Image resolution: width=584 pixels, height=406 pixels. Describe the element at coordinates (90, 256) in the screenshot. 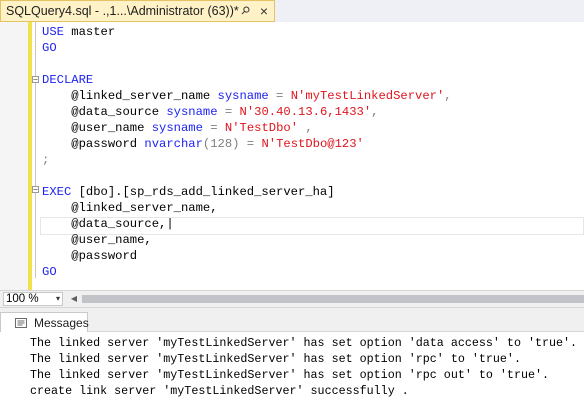

I see `code-line: @password` at that location.